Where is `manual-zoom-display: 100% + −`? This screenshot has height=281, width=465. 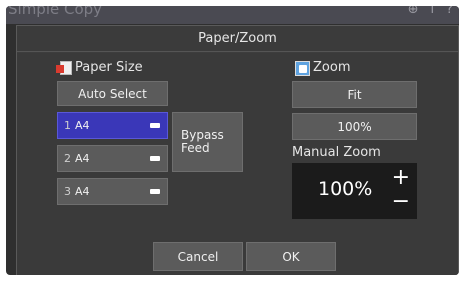
manual-zoom-display: 100% + − is located at coordinates (354, 191).